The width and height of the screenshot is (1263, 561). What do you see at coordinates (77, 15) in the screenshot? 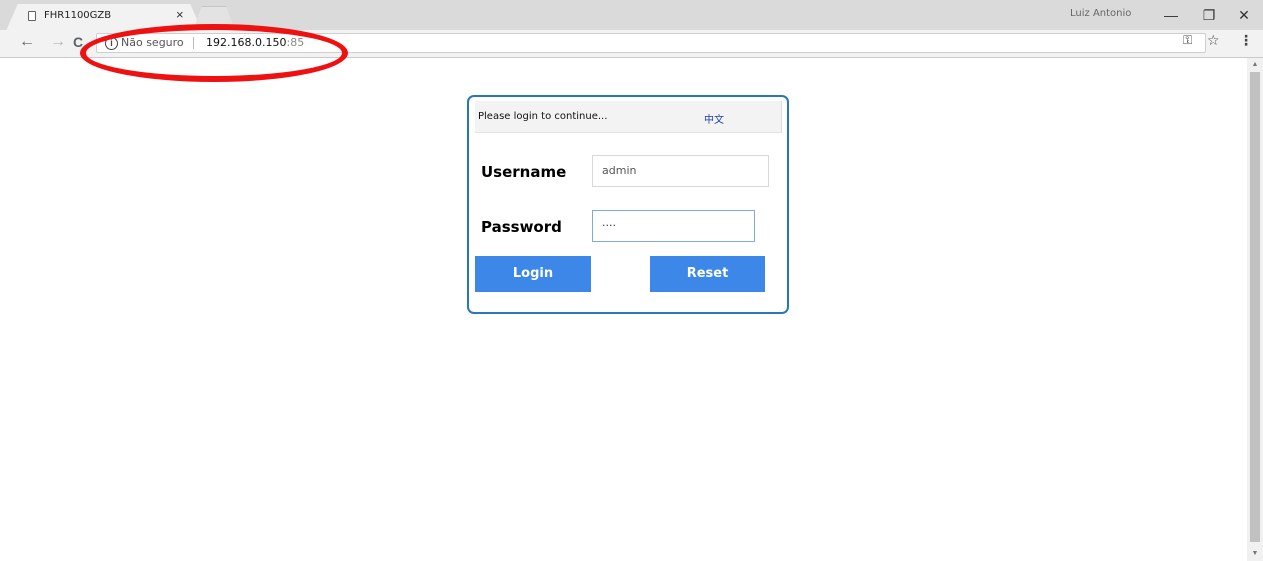
I see `tab-title: FHR1100GZB` at bounding box center [77, 15].